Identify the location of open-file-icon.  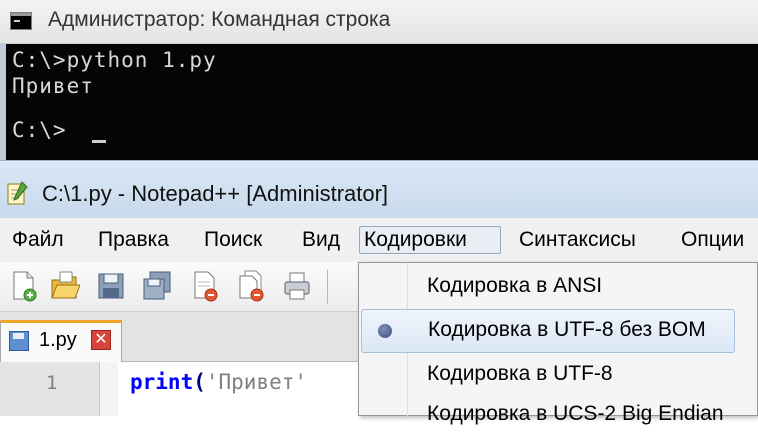
(65, 286).